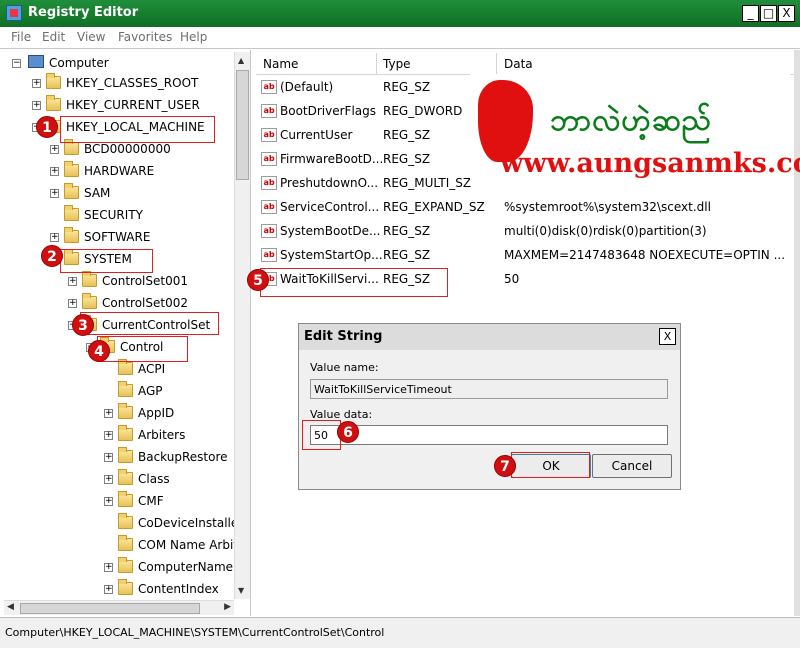  What do you see at coordinates (194, 523) in the screenshot?
I see `tree-node-label: CoDeviceInstallers` at bounding box center [194, 523].